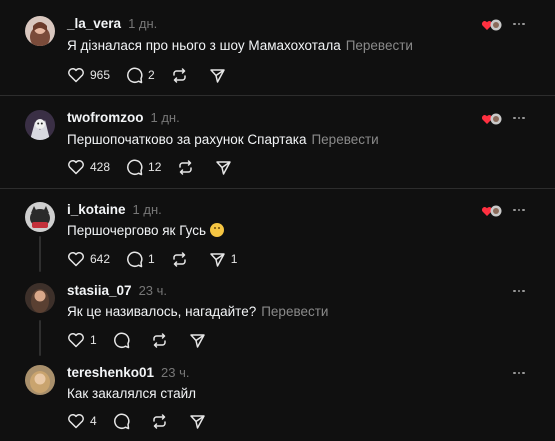  I want to click on post-header: stasiia_07 23 ч., so click(117, 291).